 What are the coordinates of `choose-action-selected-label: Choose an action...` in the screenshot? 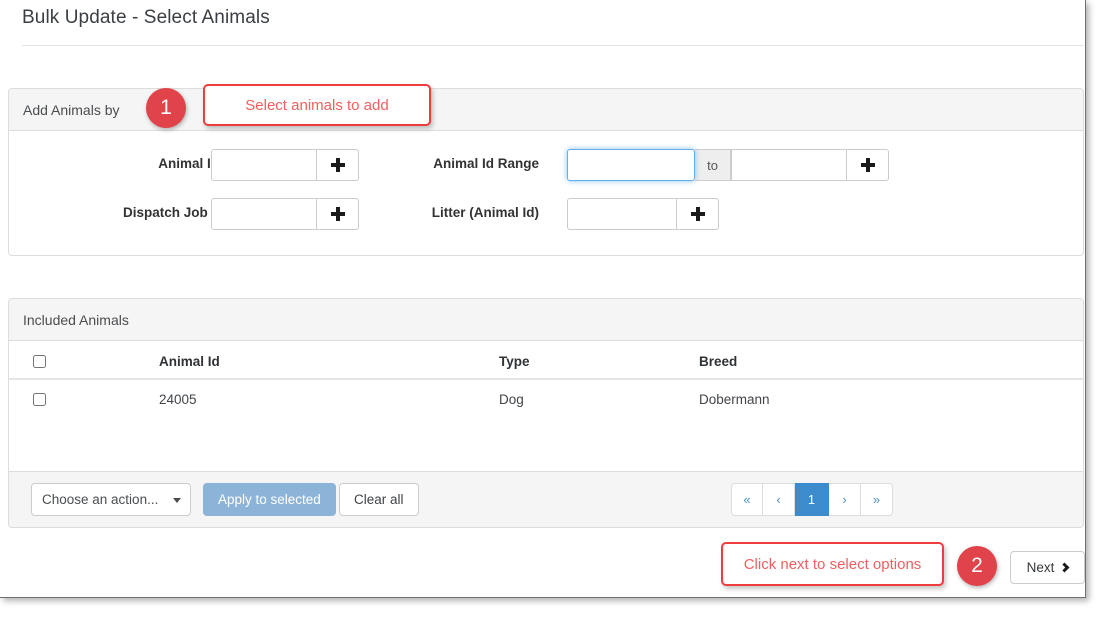 It's located at (100, 499).